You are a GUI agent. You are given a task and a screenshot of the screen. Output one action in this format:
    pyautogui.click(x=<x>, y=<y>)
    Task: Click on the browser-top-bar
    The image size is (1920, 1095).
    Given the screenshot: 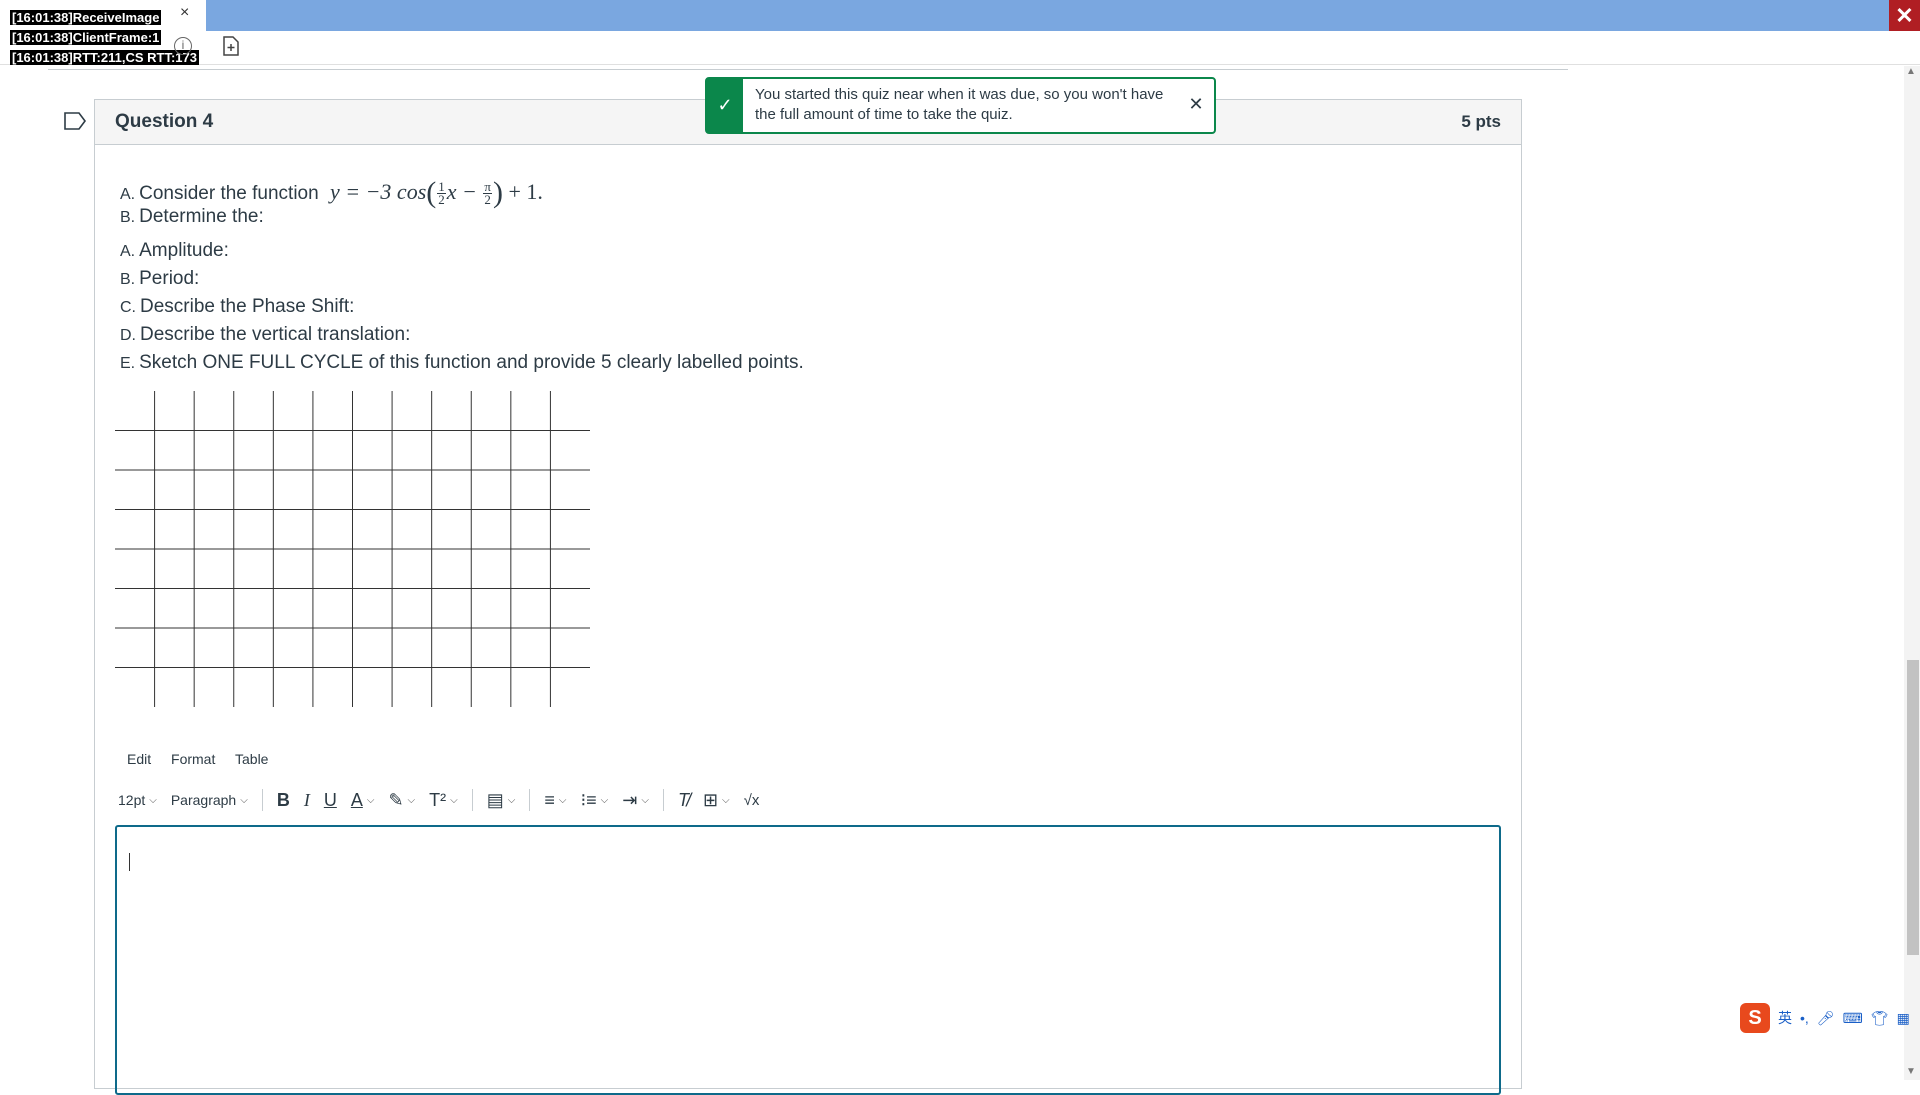 What is the action you would take?
    pyautogui.click(x=960, y=15)
    